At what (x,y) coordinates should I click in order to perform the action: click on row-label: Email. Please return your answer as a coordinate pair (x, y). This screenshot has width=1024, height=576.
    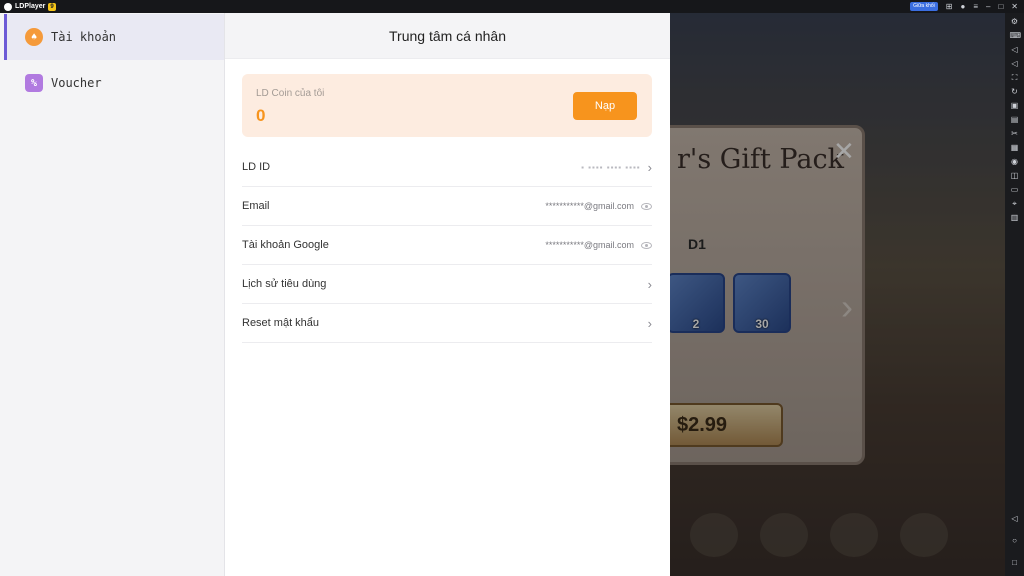
    Looking at the image, I should click on (256, 206).